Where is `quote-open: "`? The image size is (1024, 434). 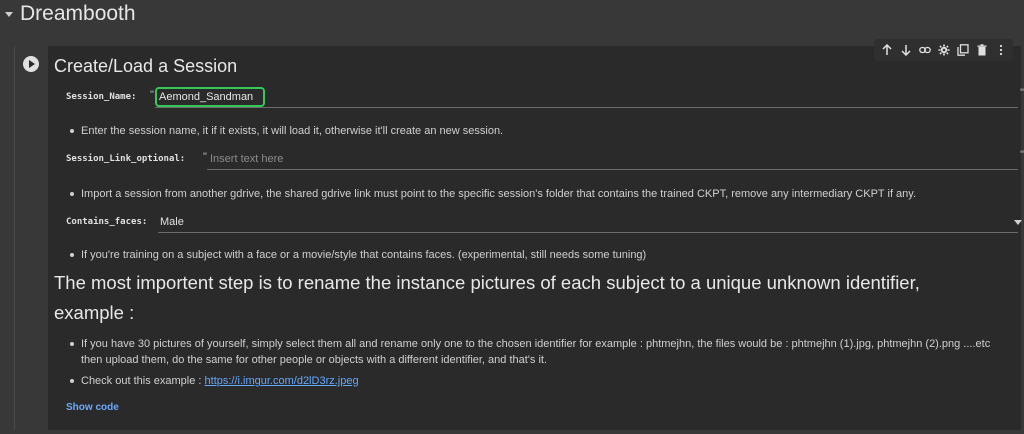 quote-open: " is located at coordinates (152, 95).